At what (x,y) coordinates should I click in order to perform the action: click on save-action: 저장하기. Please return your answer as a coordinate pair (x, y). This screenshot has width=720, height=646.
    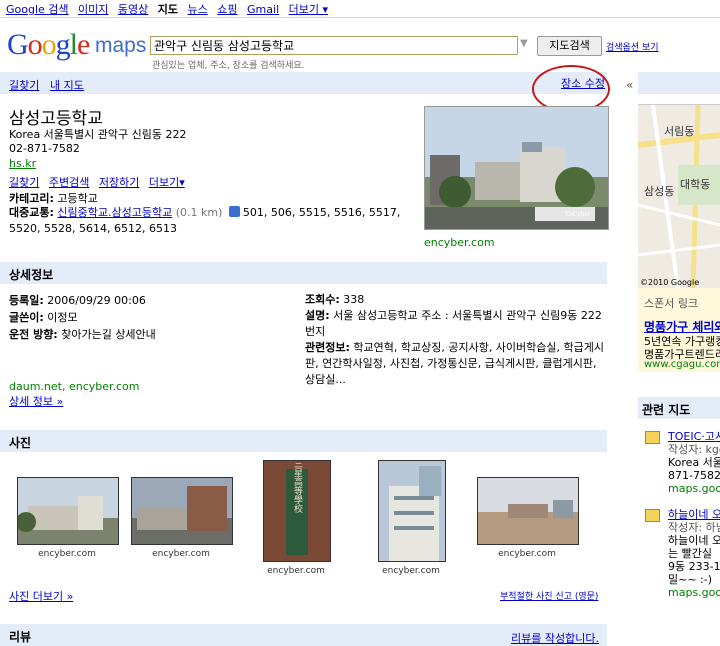
    Looking at the image, I should click on (119, 182).